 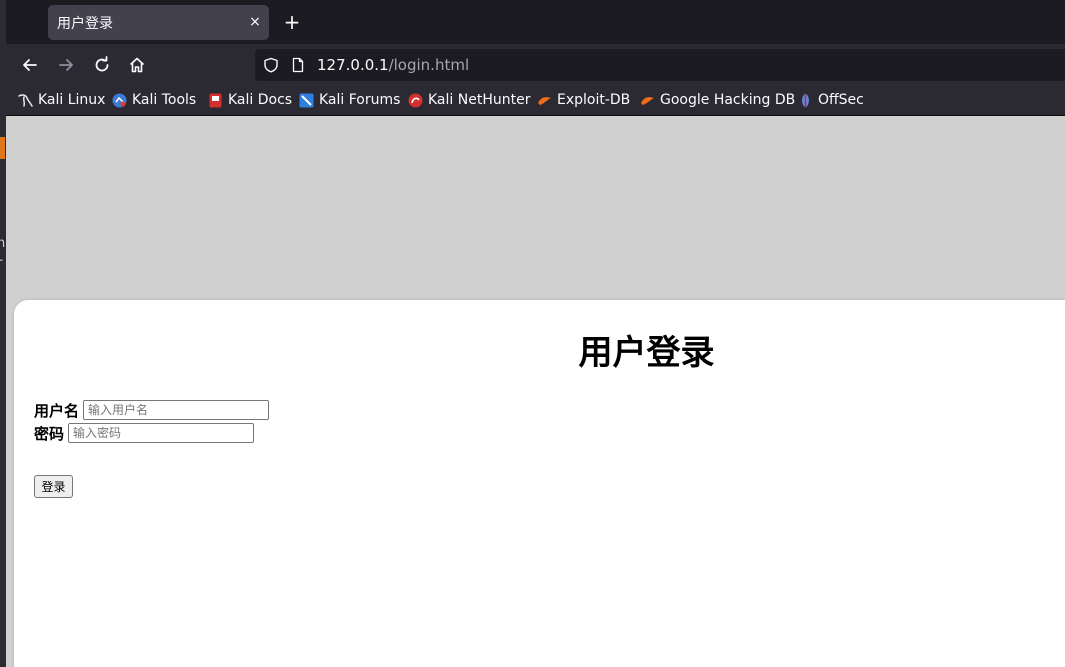 What do you see at coordinates (805, 100) in the screenshot?
I see `offsec-icon` at bounding box center [805, 100].